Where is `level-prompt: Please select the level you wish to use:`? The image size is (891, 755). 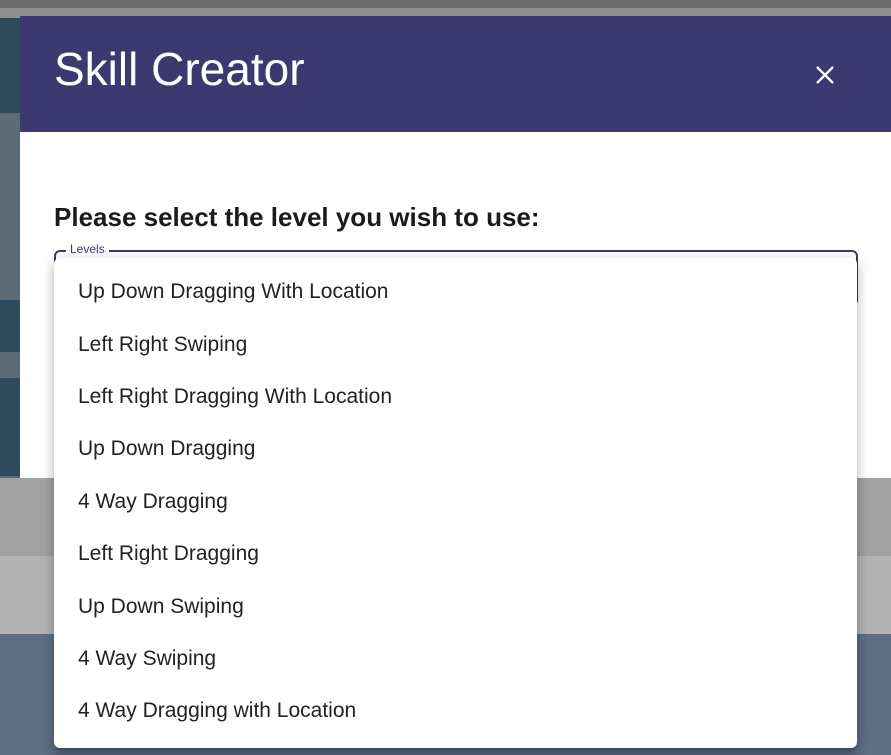
level-prompt: Please select the level you wish to use: is located at coordinates (297, 217).